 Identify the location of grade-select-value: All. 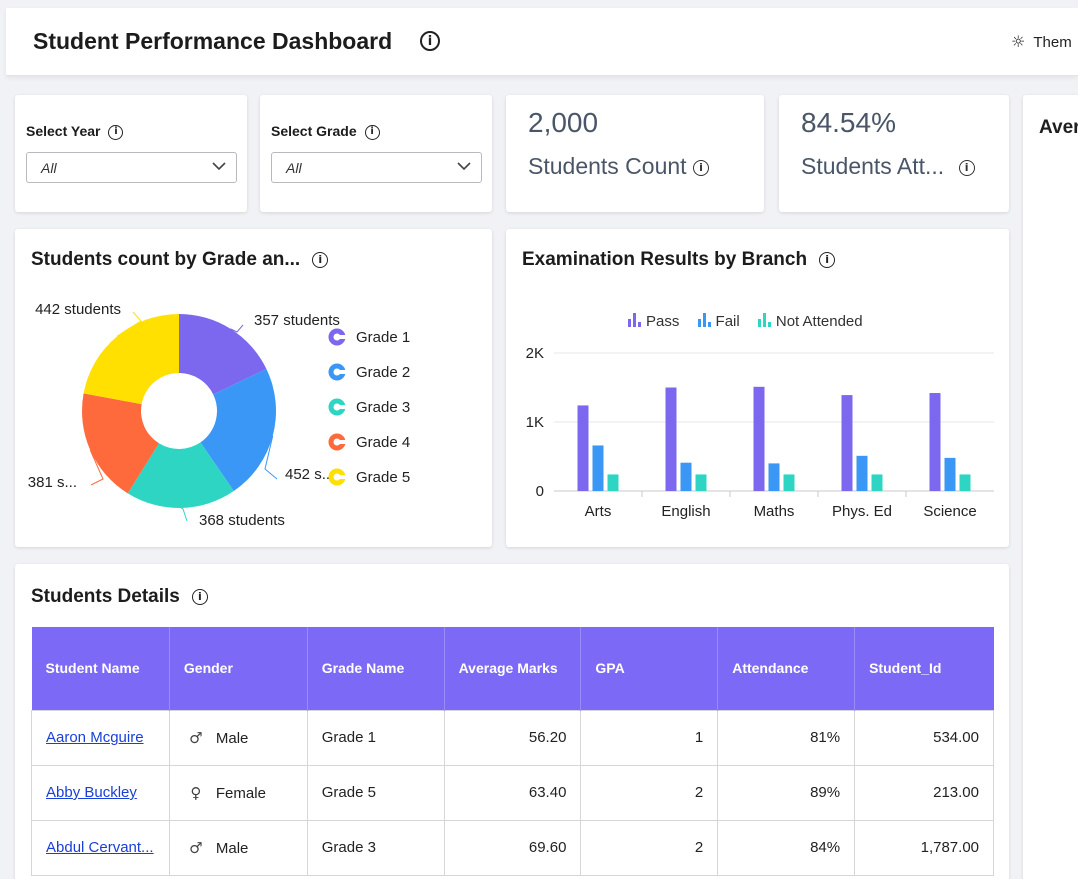
(294, 168).